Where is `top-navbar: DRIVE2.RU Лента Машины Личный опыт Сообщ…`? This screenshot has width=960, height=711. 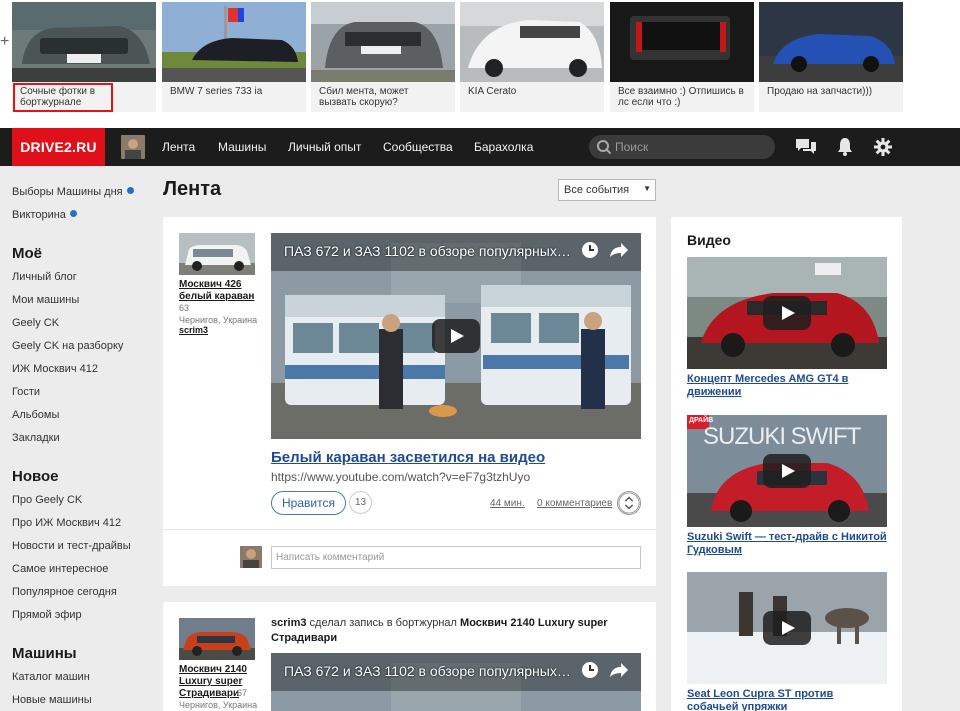 top-navbar: DRIVE2.RU Лента Машины Личный опыт Сообщ… is located at coordinates (480, 147).